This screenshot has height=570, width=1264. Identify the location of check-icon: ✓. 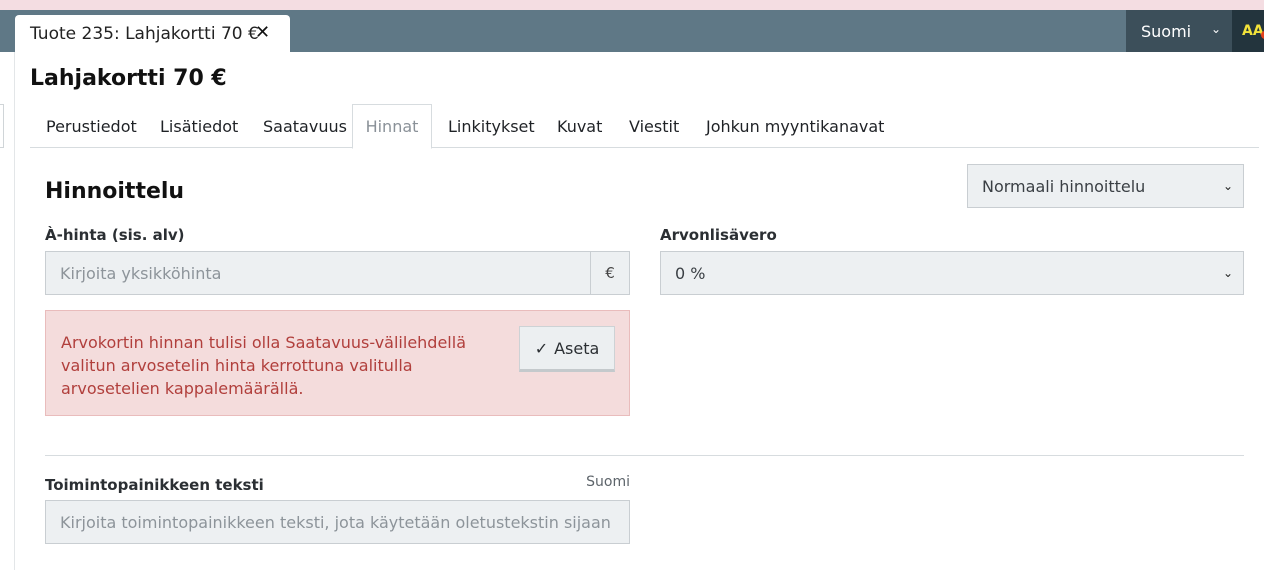
(541, 348).